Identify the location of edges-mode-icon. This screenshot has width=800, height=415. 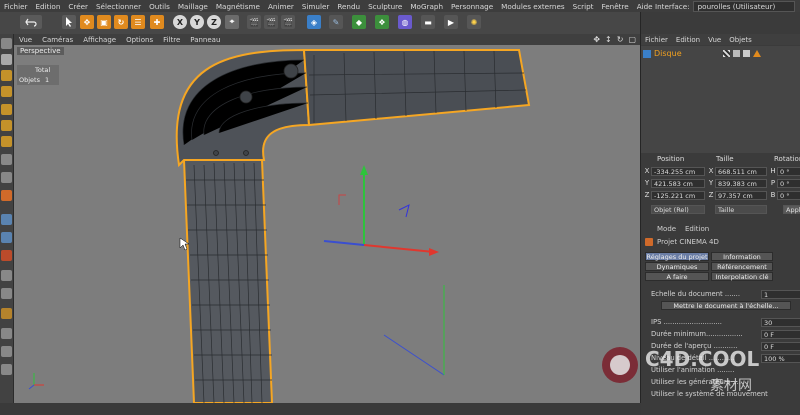
(6, 125).